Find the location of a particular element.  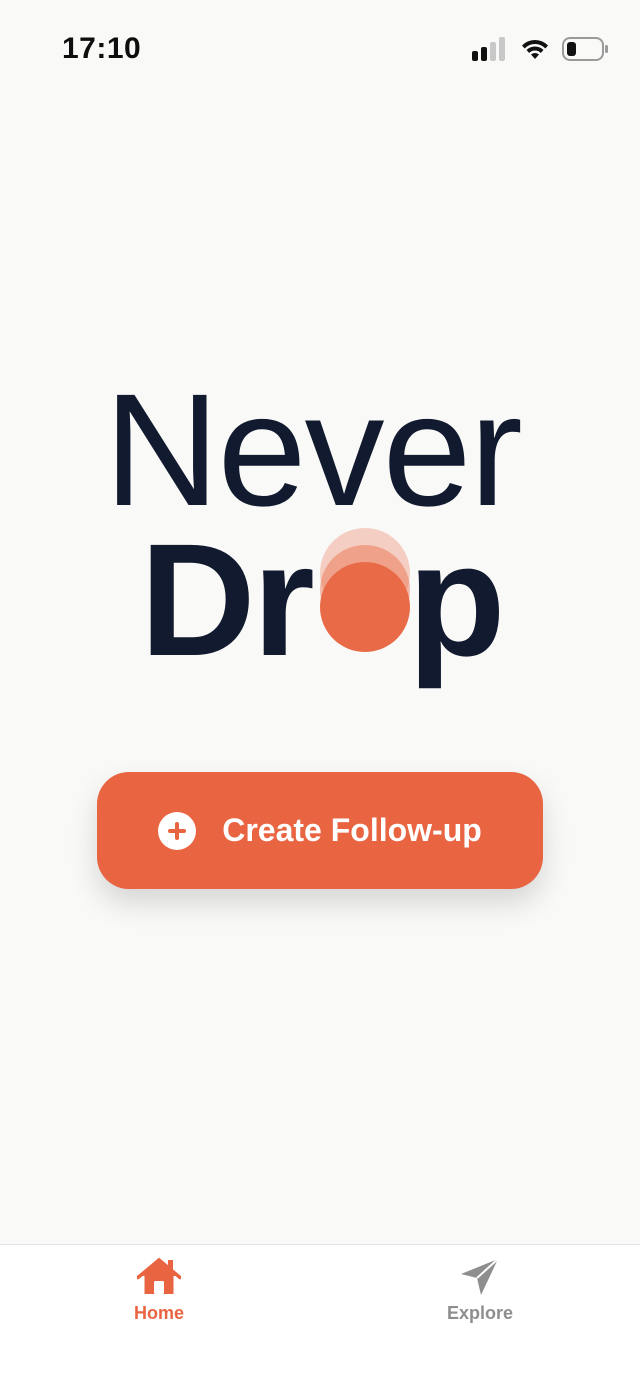

tab-explore: Explore is located at coordinates (480, 1297).